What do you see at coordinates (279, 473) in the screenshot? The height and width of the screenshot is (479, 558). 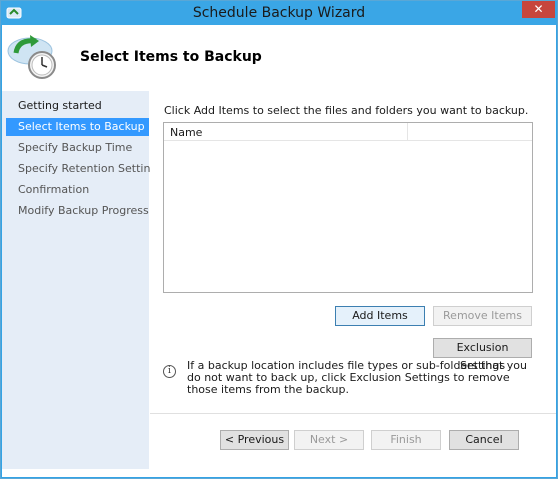 I see `bottom-edge` at bounding box center [279, 473].